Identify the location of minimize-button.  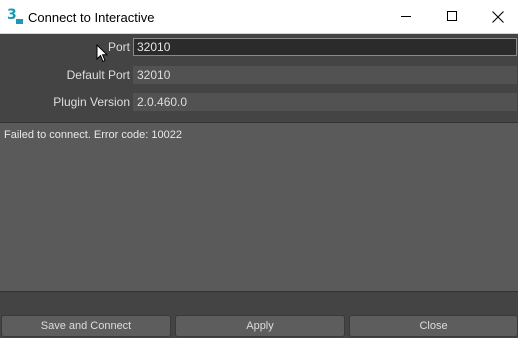
(406, 17).